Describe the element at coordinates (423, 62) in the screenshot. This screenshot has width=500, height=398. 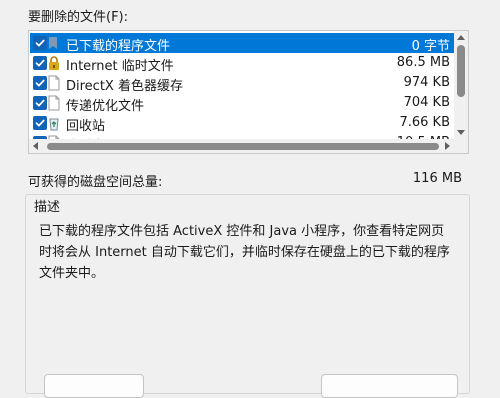
I see `file-size: 86.5 MB` at that location.